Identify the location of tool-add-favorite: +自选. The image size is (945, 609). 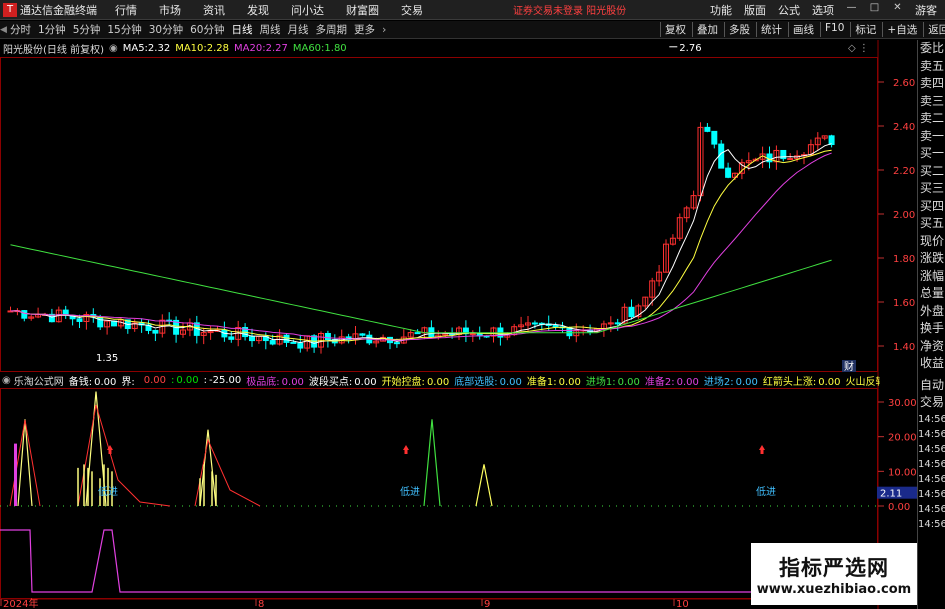
(901, 29).